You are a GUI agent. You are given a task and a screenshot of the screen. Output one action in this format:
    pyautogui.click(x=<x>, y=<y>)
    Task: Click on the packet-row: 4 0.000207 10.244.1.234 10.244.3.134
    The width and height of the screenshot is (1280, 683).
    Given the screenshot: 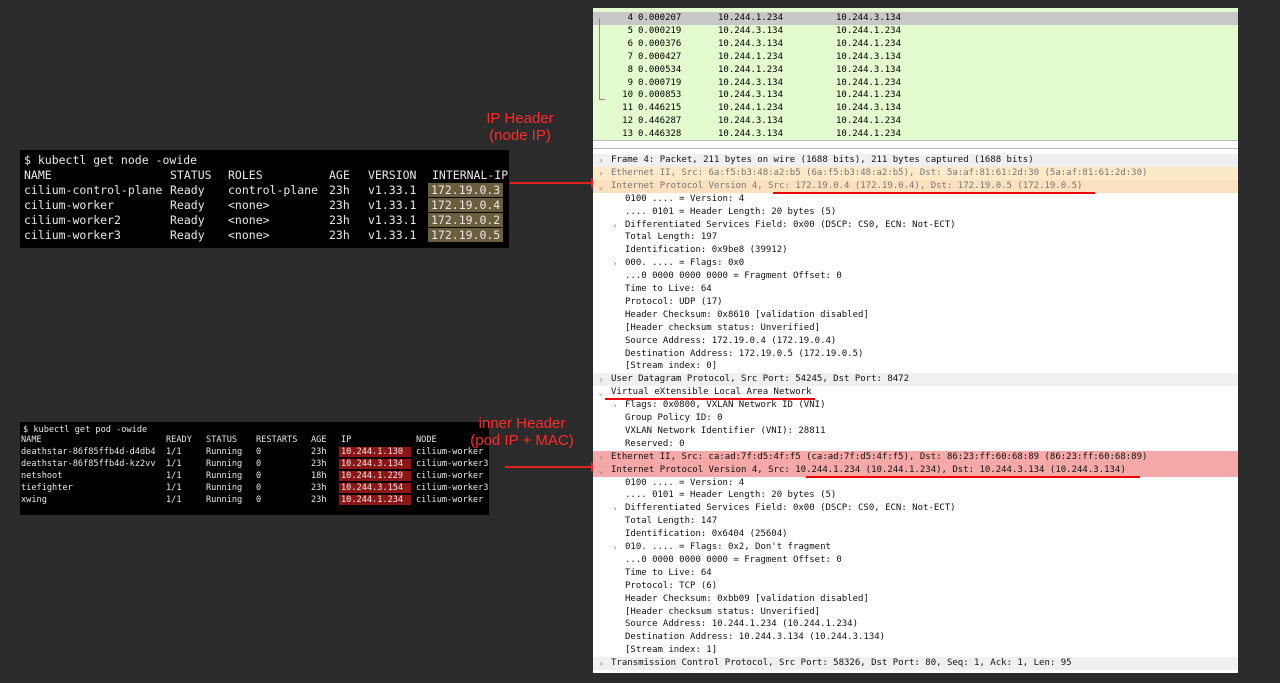 What is the action you would take?
    pyautogui.click(x=915, y=18)
    